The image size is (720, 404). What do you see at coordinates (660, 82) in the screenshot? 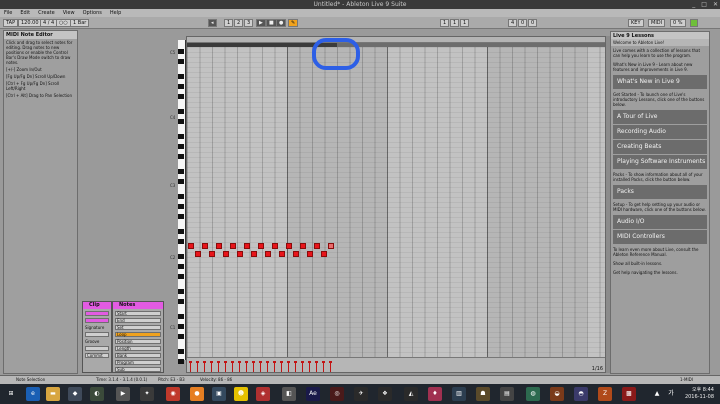
I see `lesson-whats-new-button: What's New in Live 9` at bounding box center [660, 82].